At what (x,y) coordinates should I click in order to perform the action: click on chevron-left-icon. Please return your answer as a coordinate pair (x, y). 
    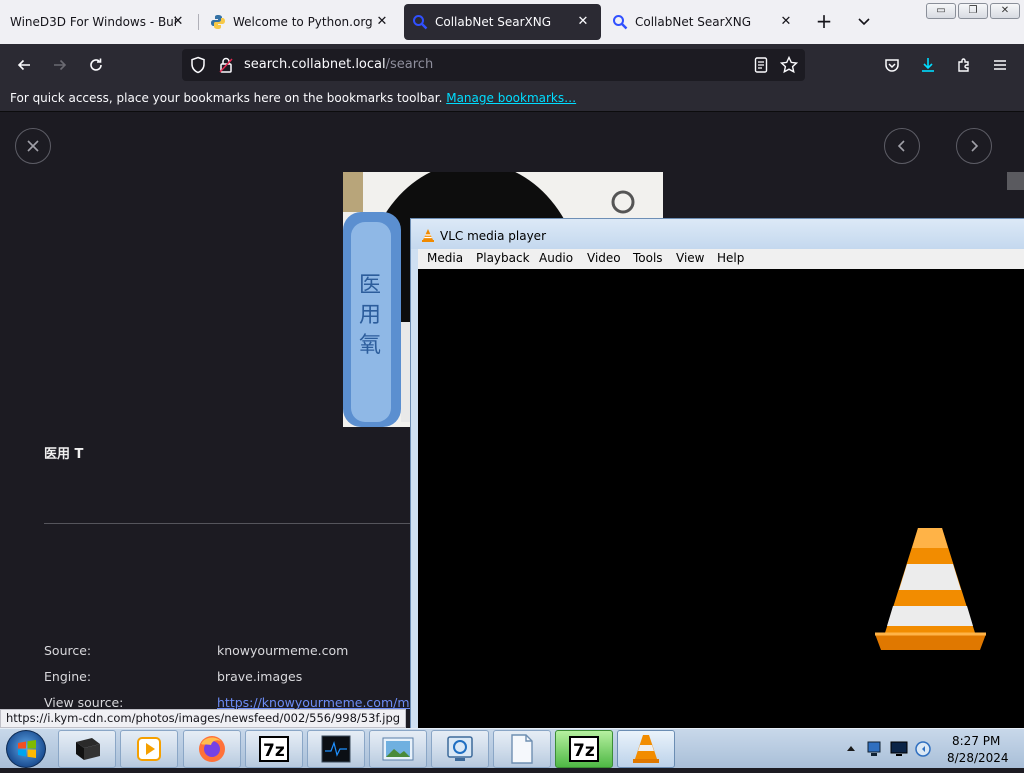
    Looking at the image, I should click on (901, 146).